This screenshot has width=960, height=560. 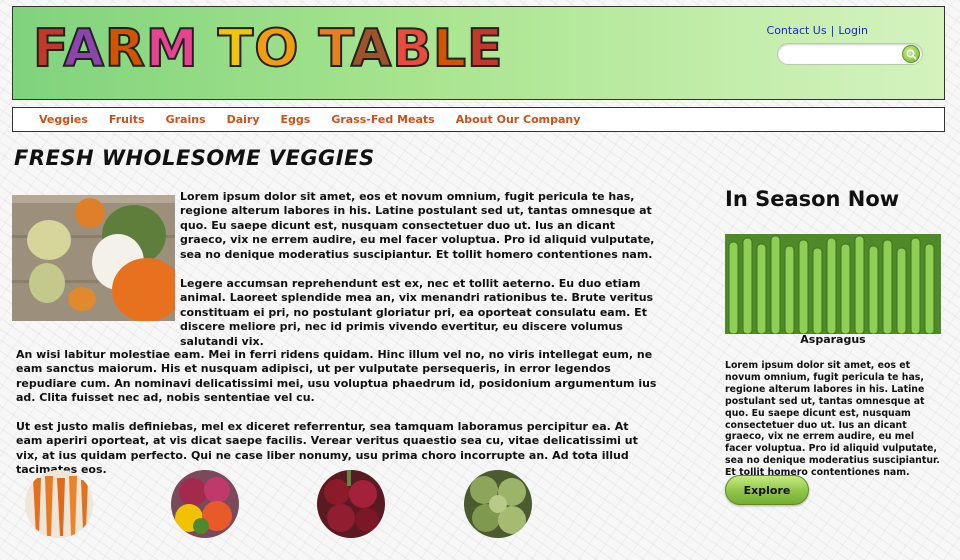 What do you see at coordinates (243, 119) in the screenshot?
I see `nav-item-dairy: Dairy` at bounding box center [243, 119].